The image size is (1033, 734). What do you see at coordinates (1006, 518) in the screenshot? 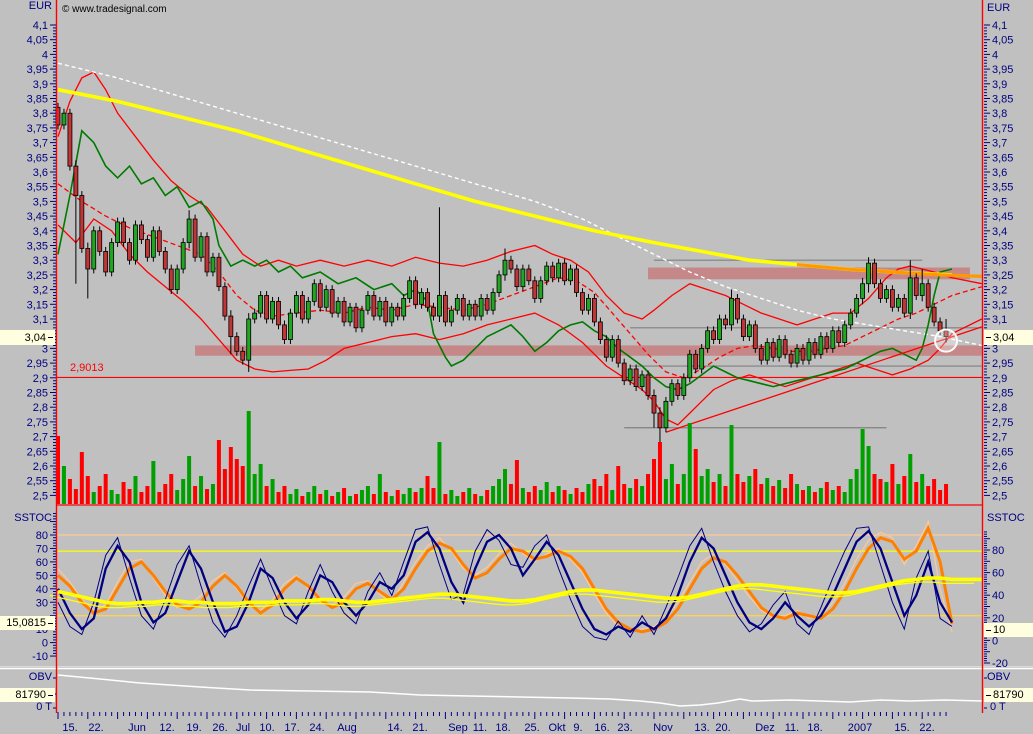
I see `sstoc-label-right: SSTOC` at bounding box center [1006, 518].